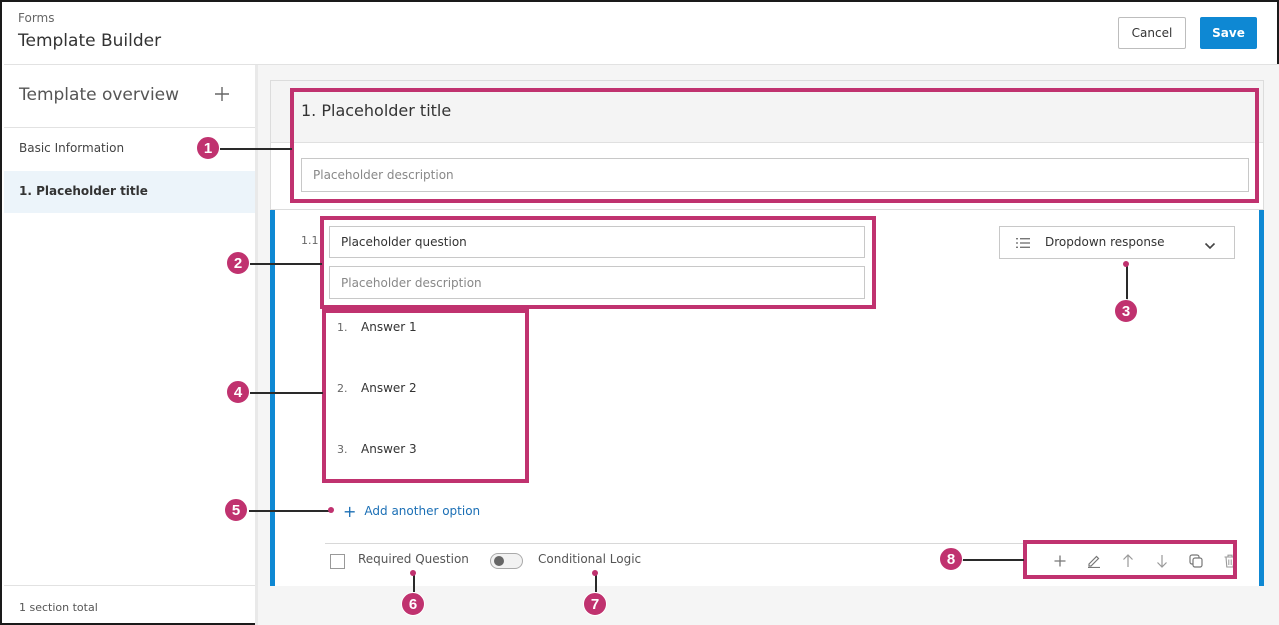 This screenshot has height=625, width=1279. Describe the element at coordinates (1023, 244) in the screenshot. I see `list-icon` at that location.